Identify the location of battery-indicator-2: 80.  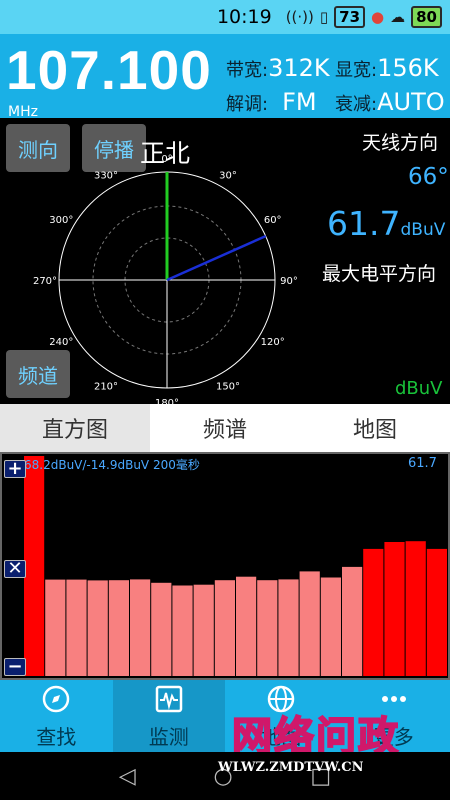
(426, 17).